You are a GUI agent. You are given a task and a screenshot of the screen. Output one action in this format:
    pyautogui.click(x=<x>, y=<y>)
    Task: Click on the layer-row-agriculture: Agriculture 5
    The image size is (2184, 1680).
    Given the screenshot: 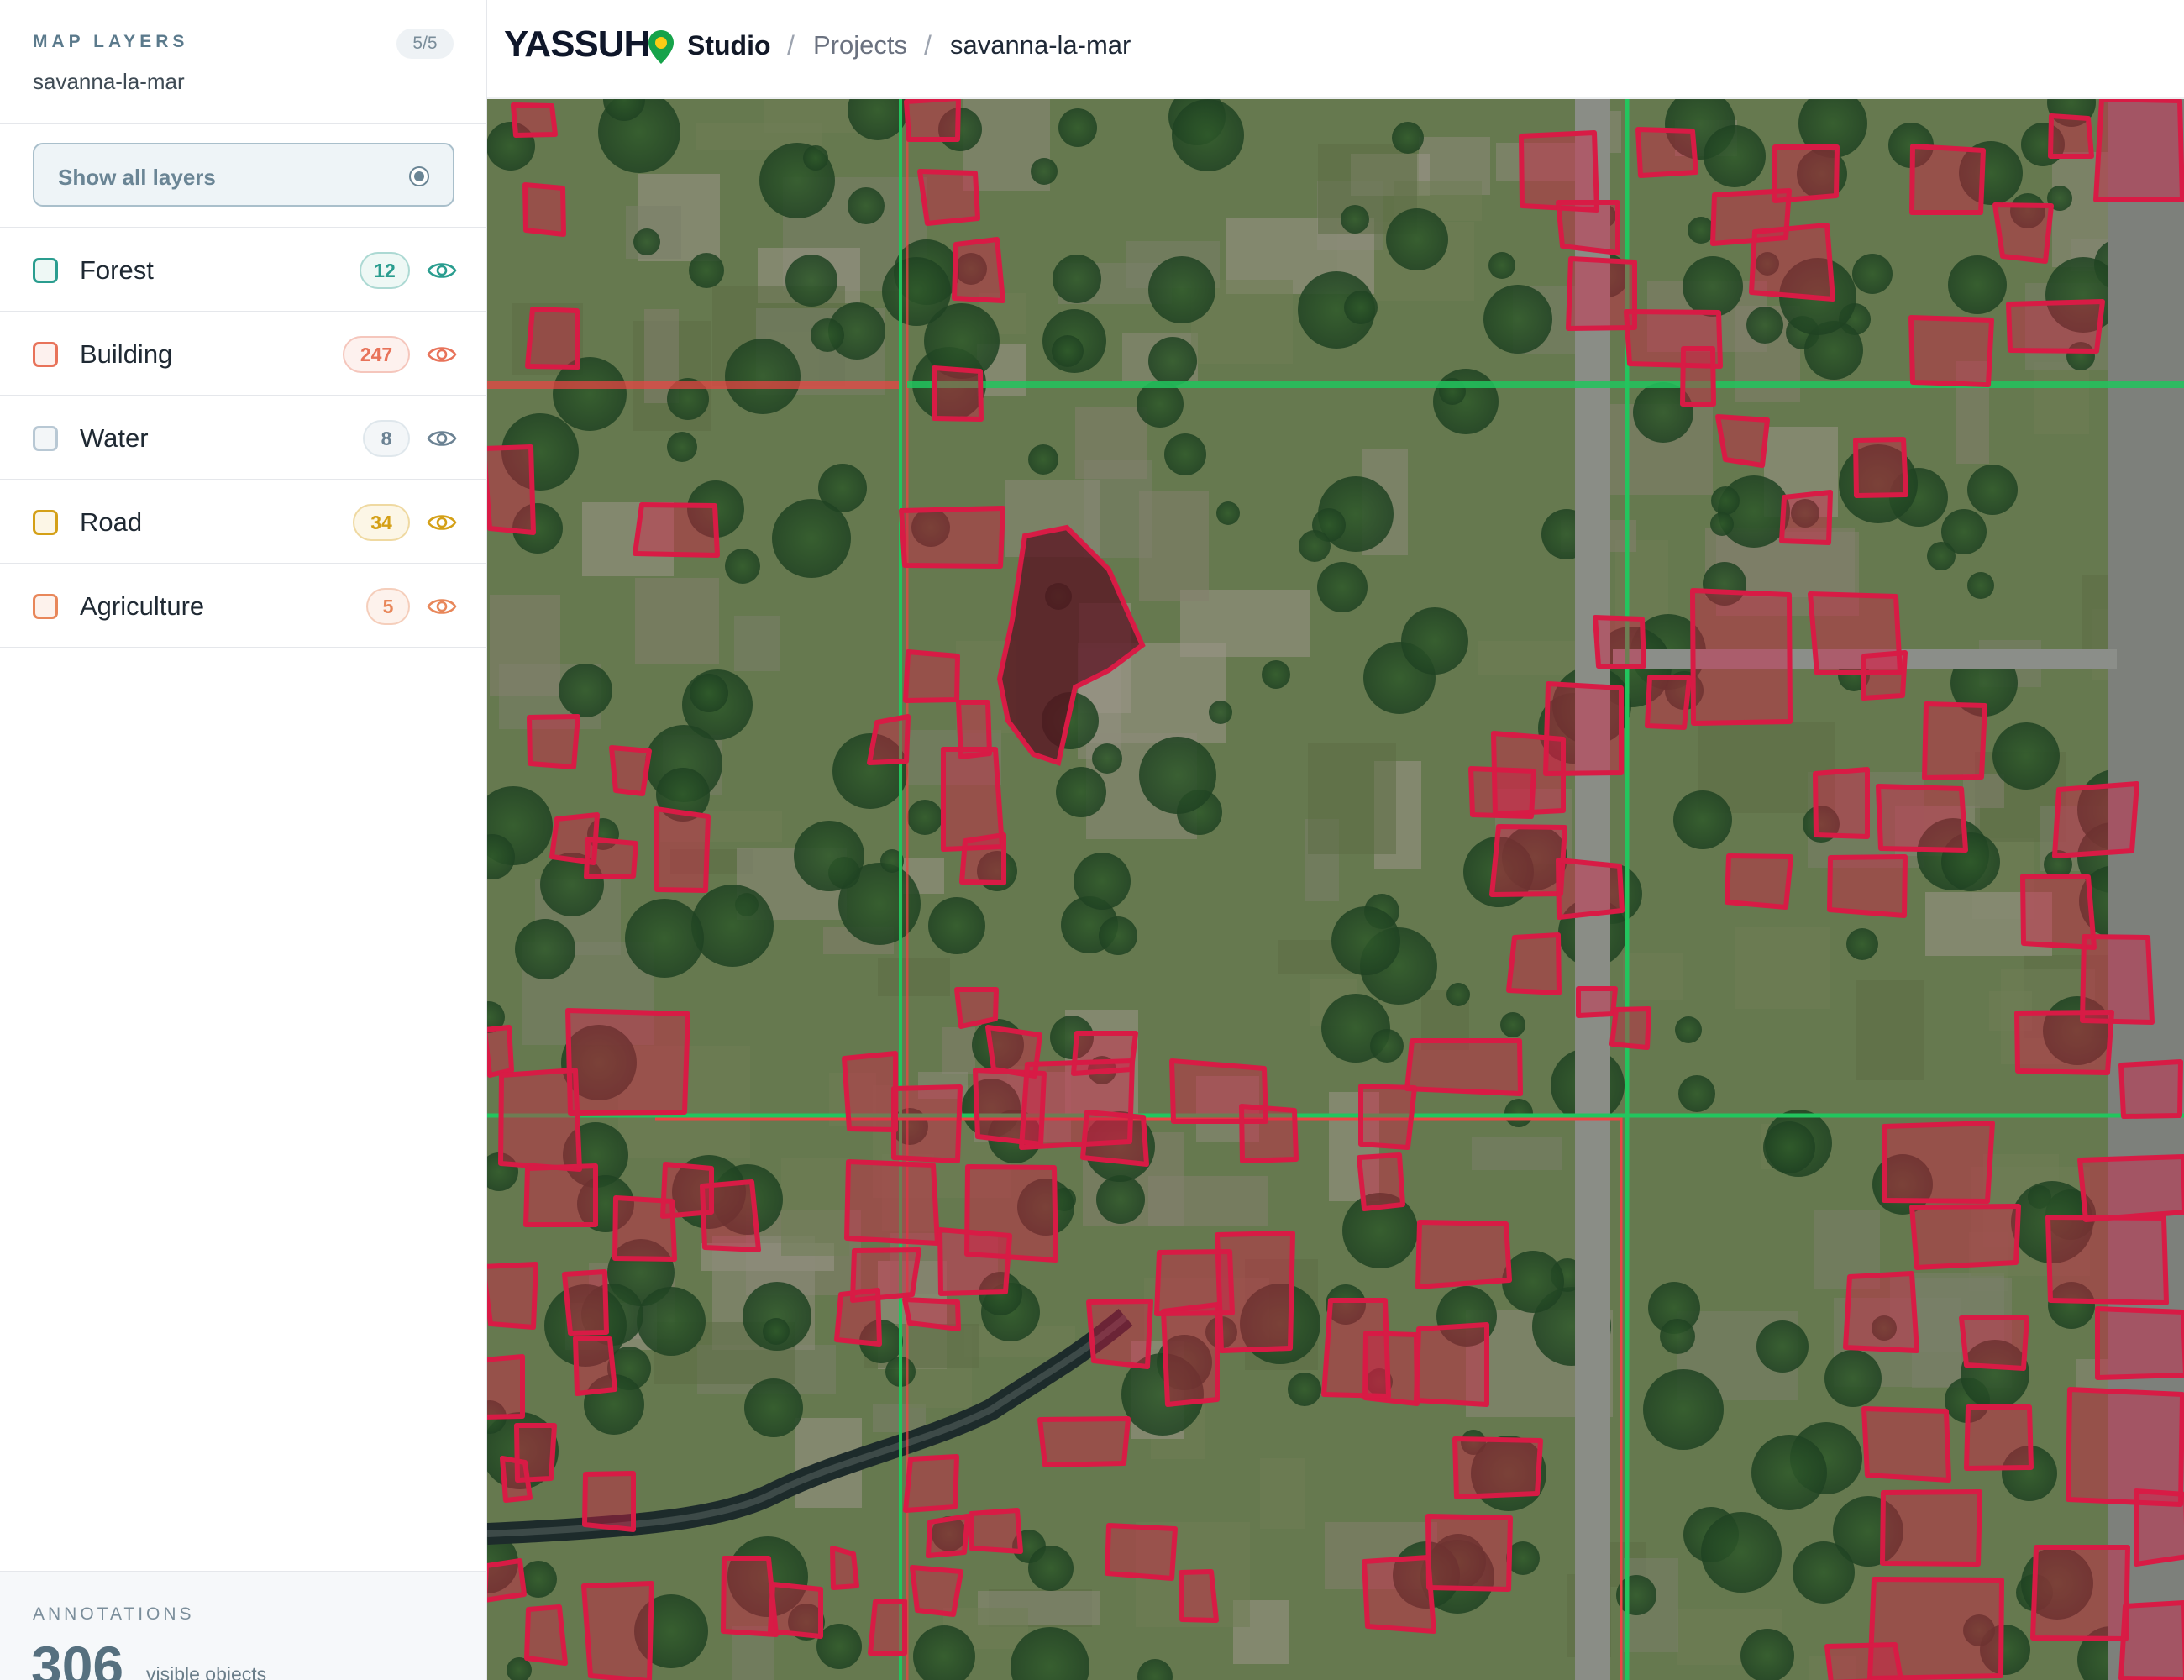 What is the action you would take?
    pyautogui.click(x=243, y=606)
    